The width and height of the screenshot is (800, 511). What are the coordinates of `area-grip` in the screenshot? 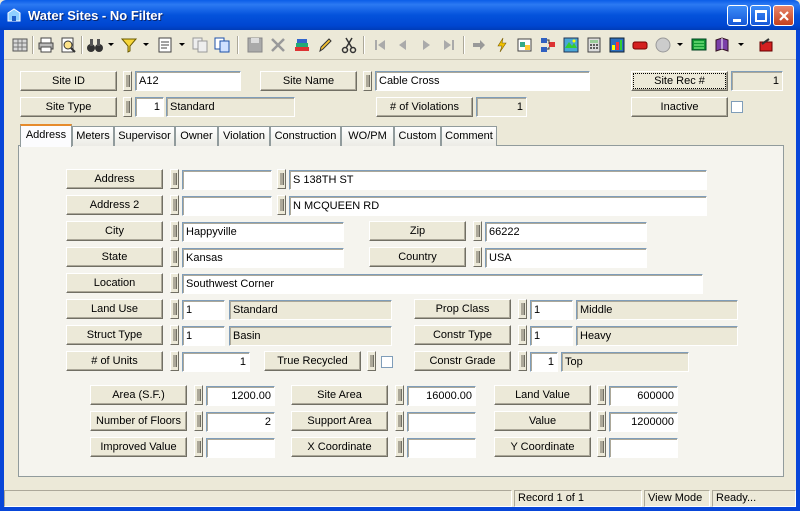 It's located at (198, 395).